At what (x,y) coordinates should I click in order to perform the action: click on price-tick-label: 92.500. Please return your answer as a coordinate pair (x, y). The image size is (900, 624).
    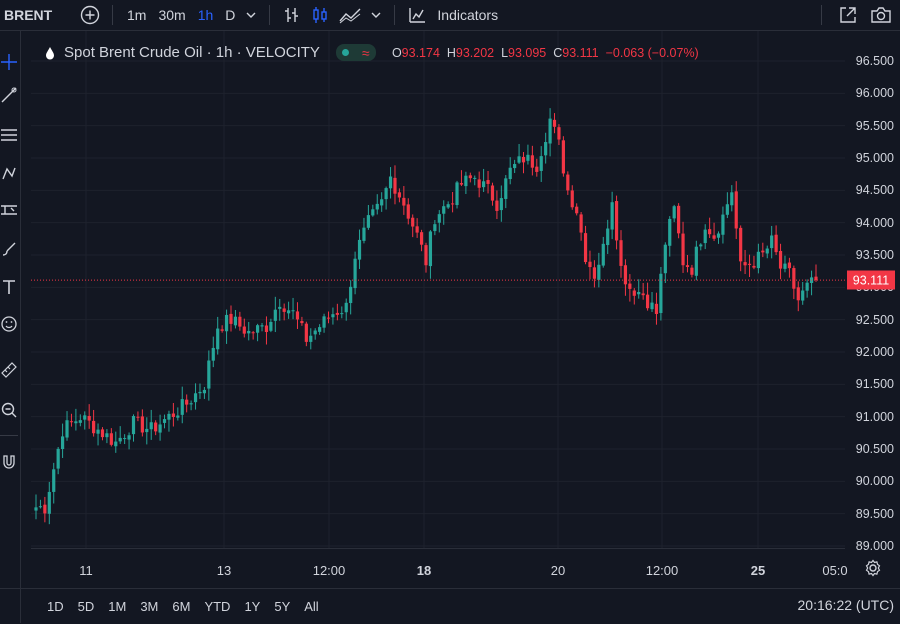
    Looking at the image, I should click on (874, 319).